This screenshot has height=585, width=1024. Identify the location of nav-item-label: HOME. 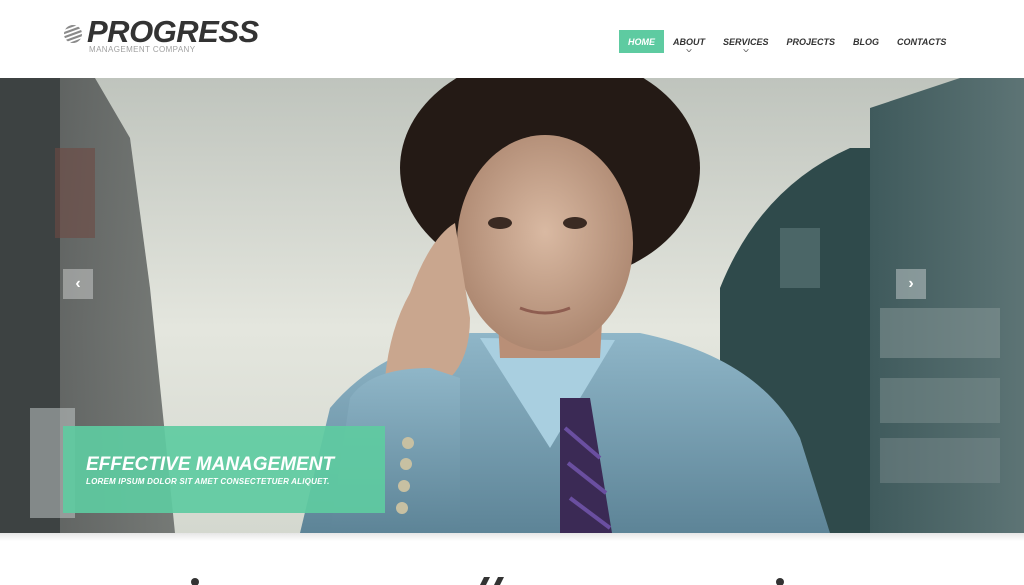
(641, 41).